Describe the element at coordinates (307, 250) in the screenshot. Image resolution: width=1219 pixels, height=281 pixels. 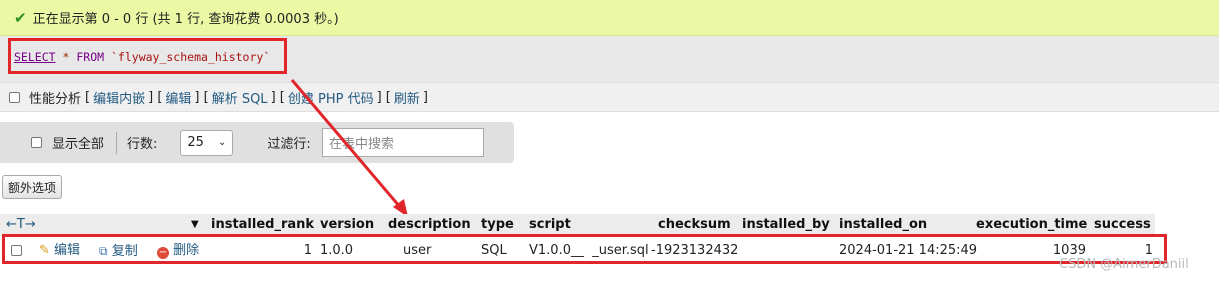
I see `cell-installed-rank: 1` at that location.